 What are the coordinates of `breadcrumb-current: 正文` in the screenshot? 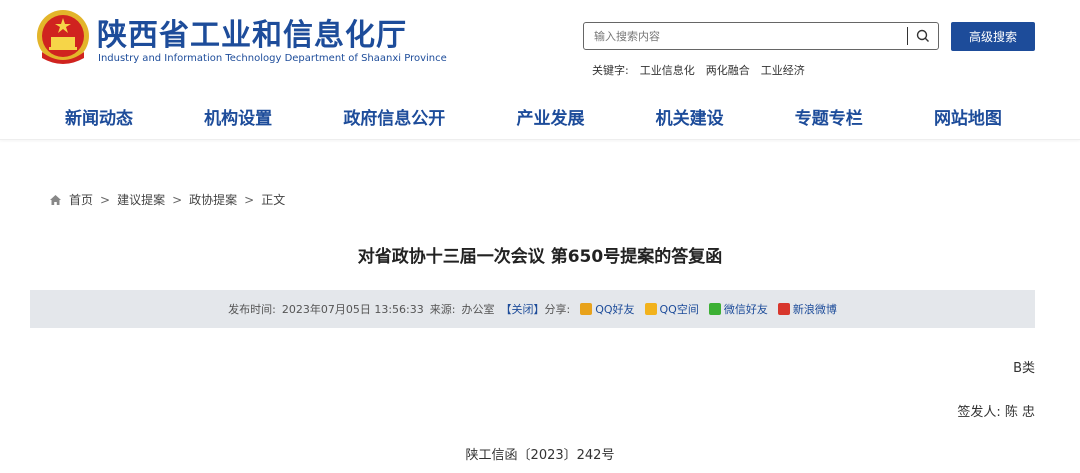 It's located at (273, 200).